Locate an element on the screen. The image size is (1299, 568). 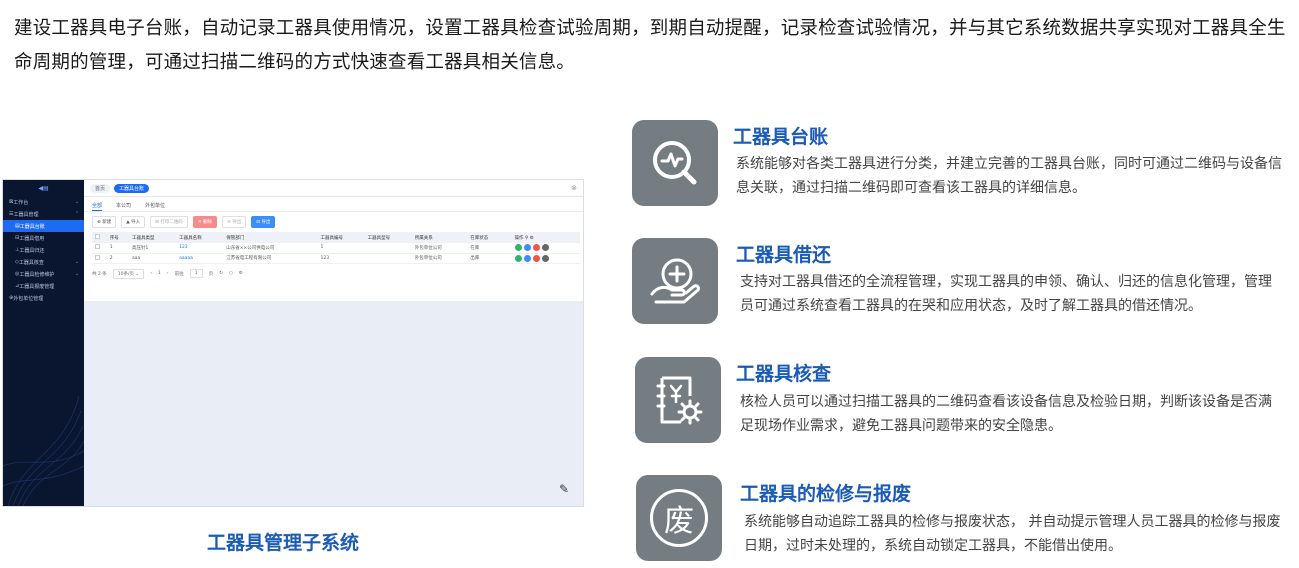
create-button: ⊕ 新建 is located at coordinates (104, 222).